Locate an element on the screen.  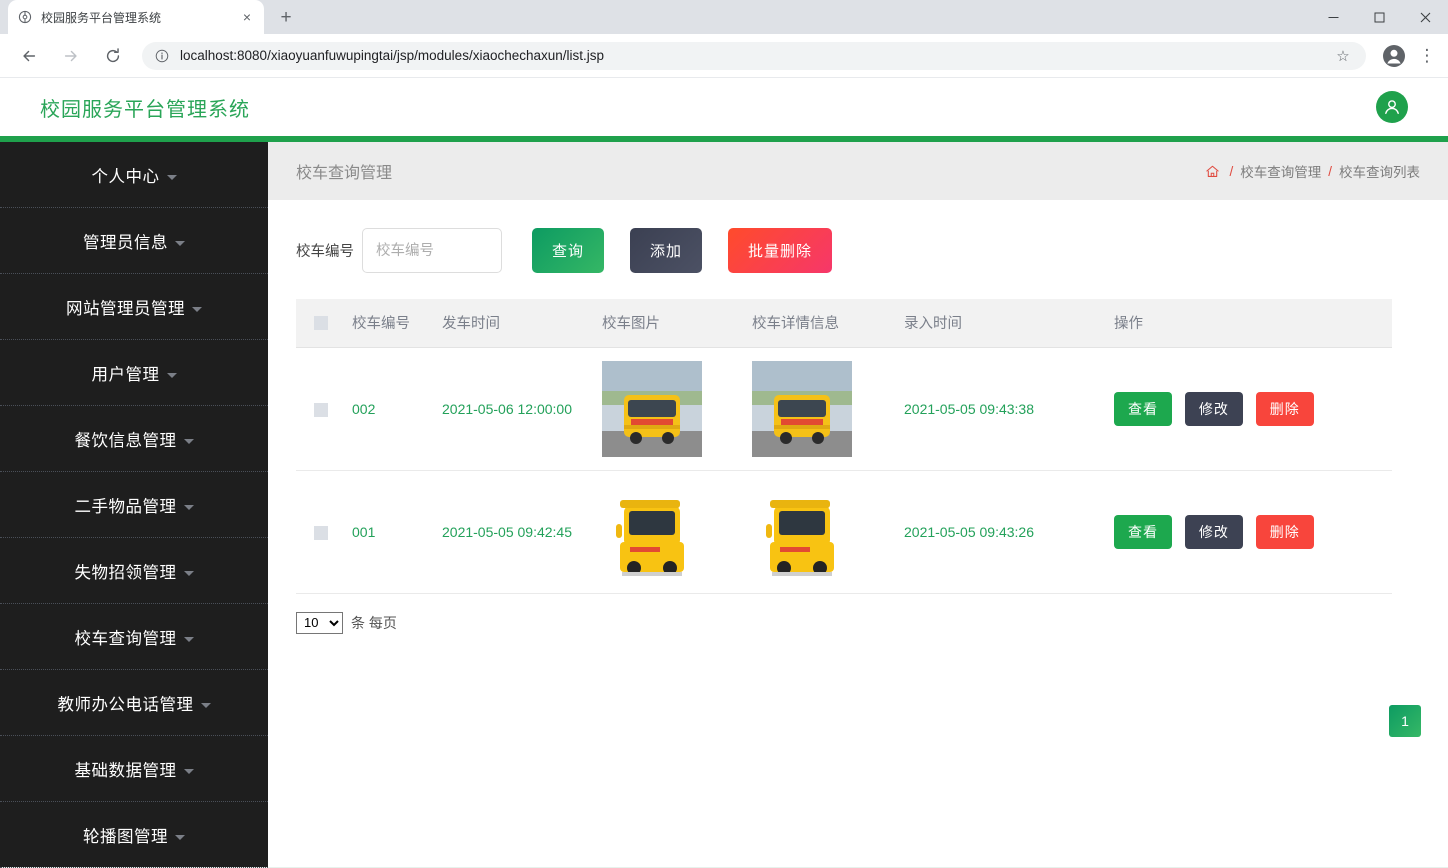
cell-record-time: 2021-05-05 09:43:38 is located at coordinates (1009, 409).